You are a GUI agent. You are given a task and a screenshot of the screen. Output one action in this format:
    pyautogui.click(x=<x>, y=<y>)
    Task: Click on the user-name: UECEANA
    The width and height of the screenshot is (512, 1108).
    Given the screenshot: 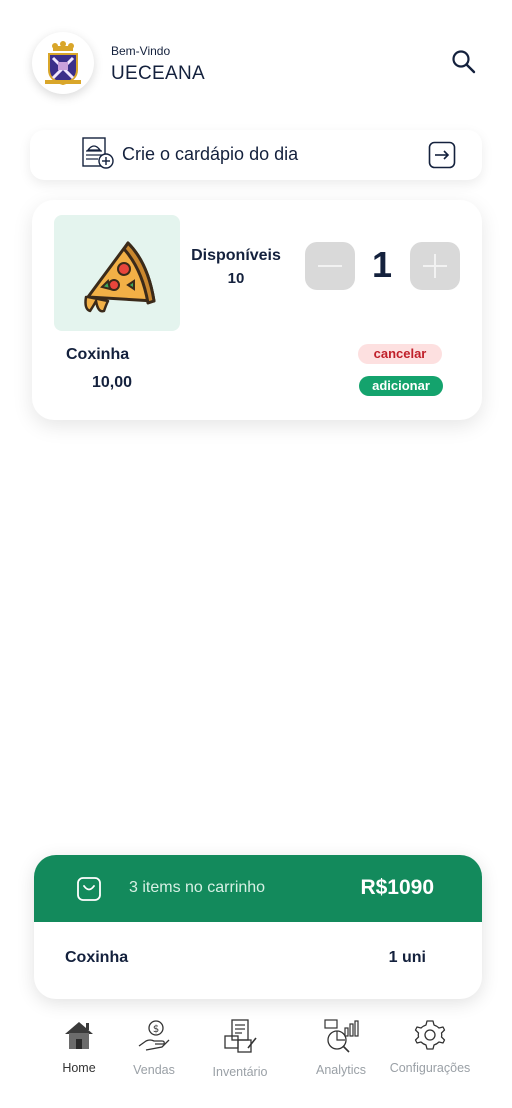 What is the action you would take?
    pyautogui.click(x=158, y=73)
    